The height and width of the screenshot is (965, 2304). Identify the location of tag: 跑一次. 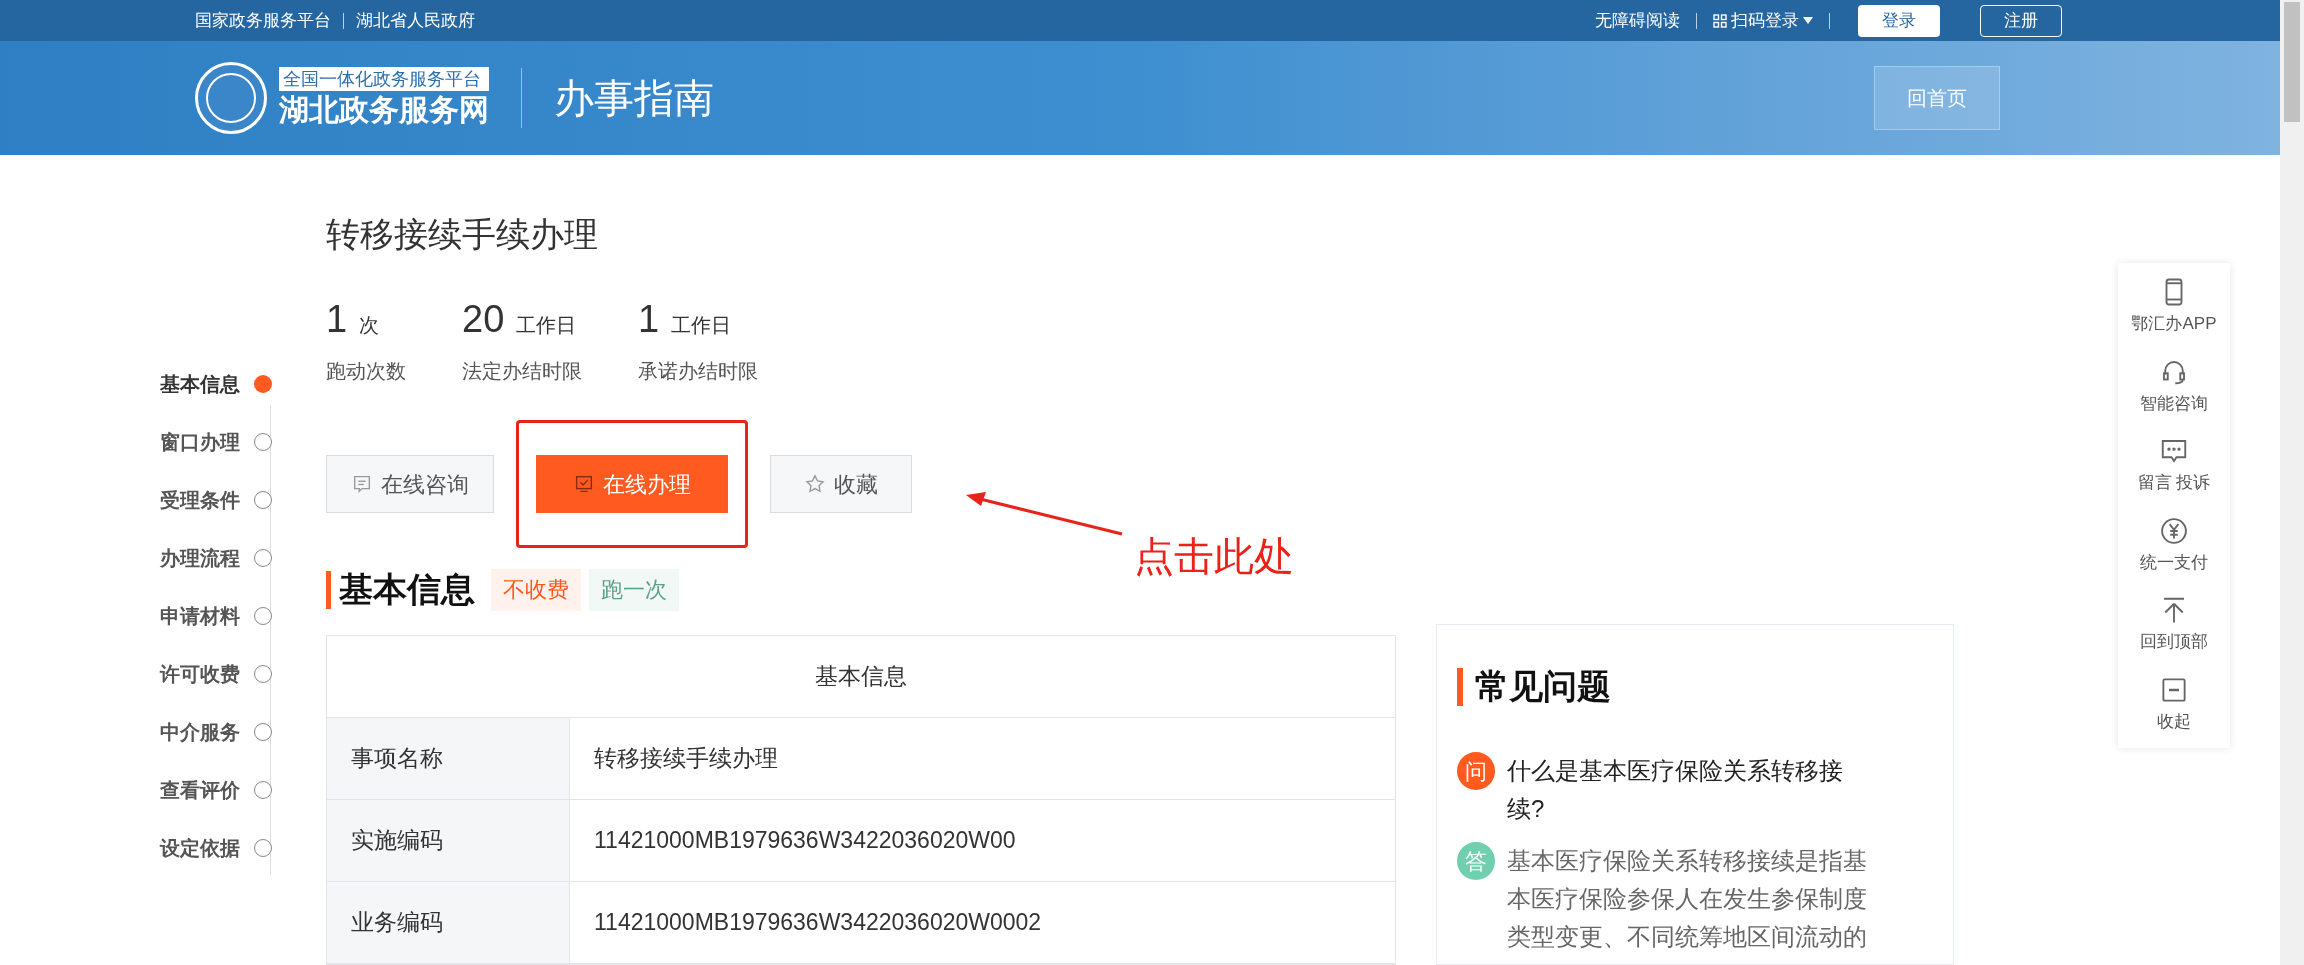
(634, 589).